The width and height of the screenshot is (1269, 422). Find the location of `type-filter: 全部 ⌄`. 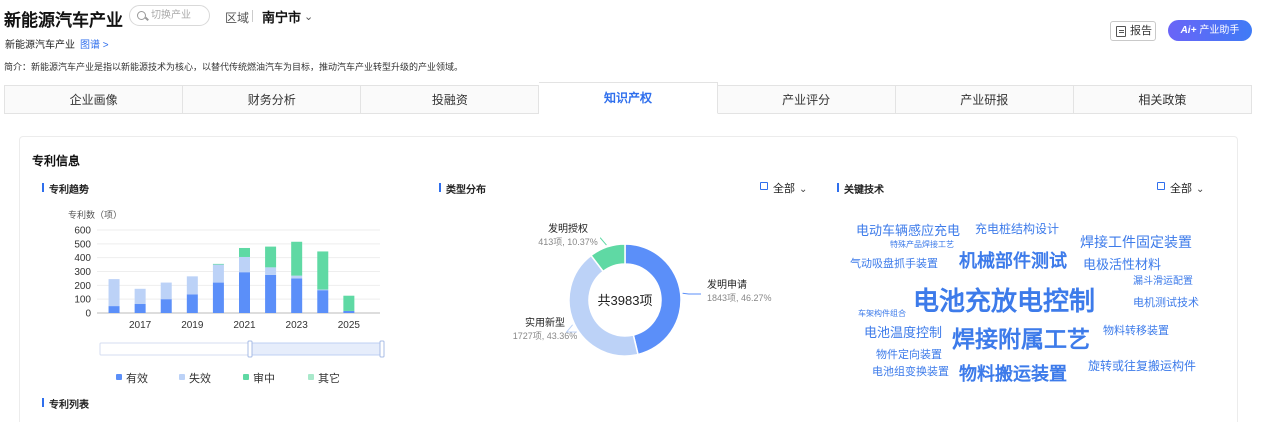

type-filter: 全部 ⌄ is located at coordinates (783, 188).